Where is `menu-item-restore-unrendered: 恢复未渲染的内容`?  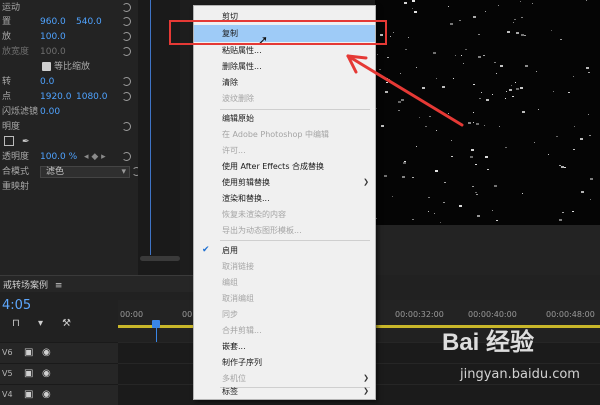
menu-item-restore-unrendered: 恢复未渲染的内容 is located at coordinates (284, 214).